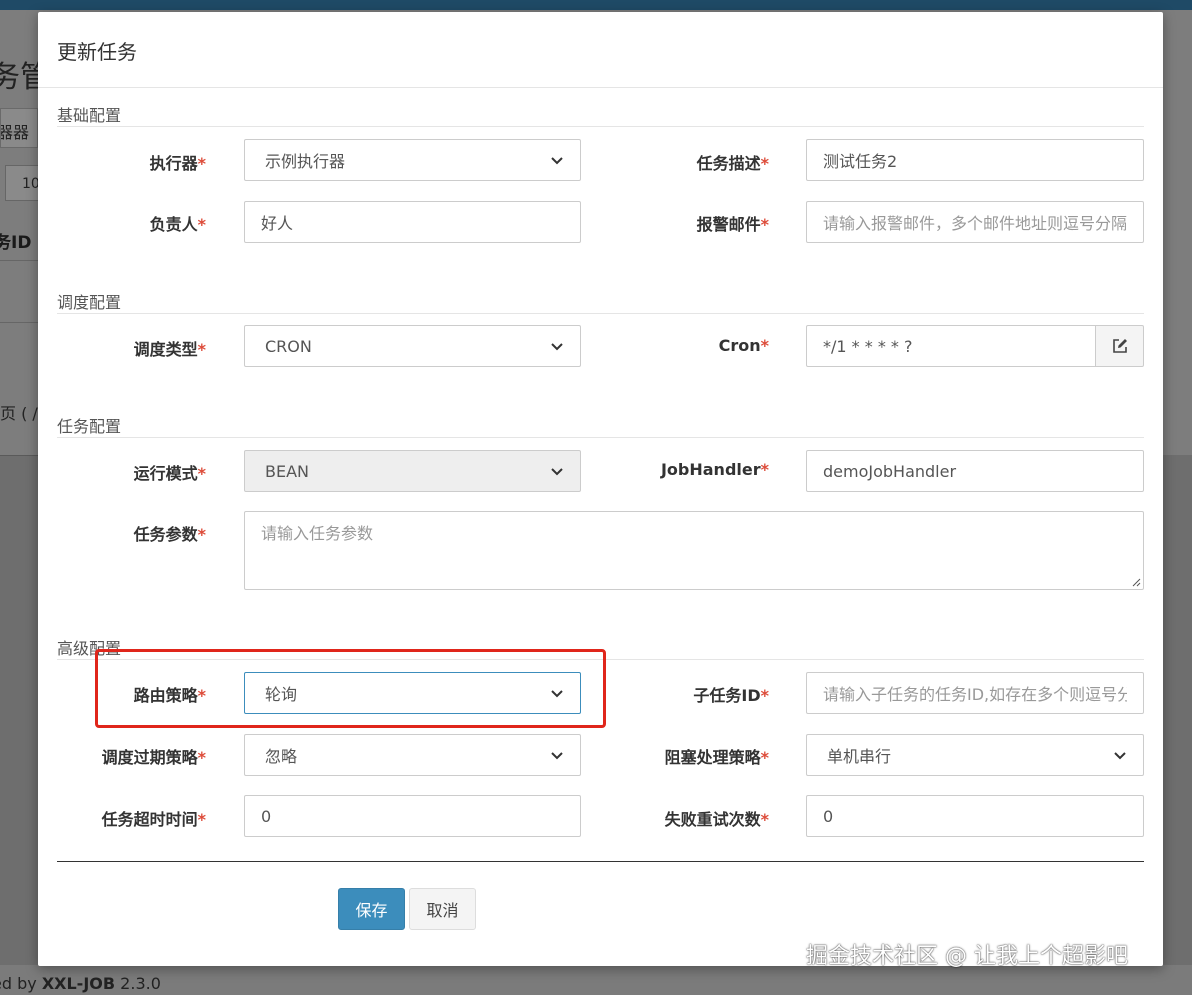  I want to click on schedule-type-label: 调度类型*, so click(170, 348).